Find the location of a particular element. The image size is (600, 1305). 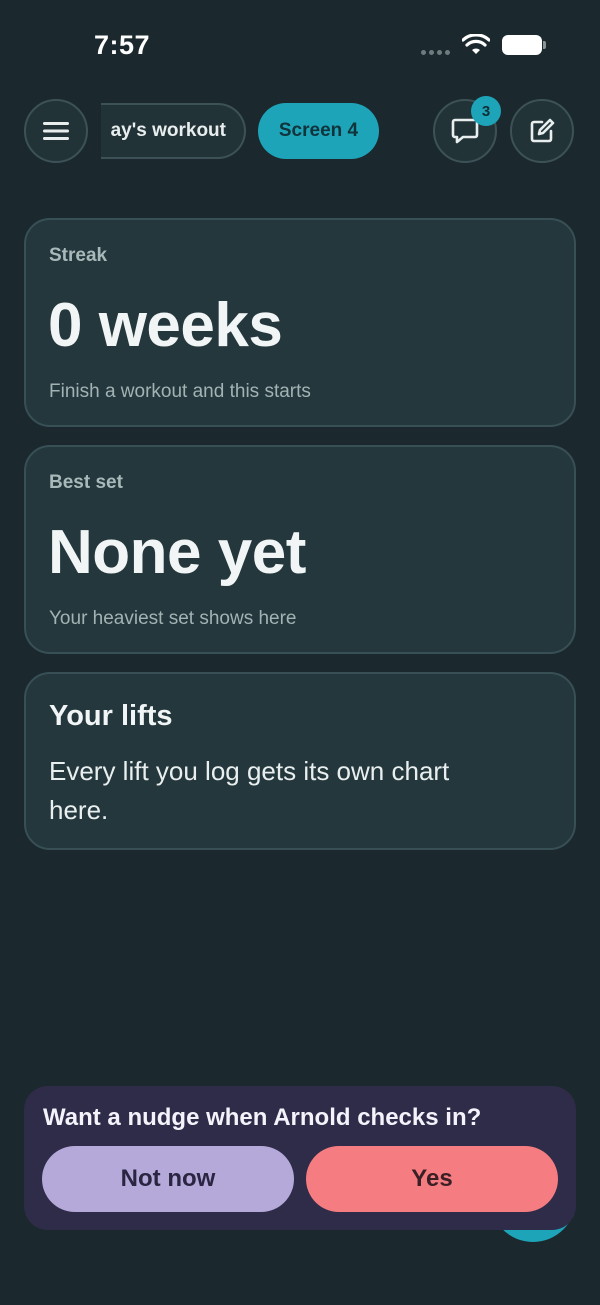

new-entry-button is located at coordinates (542, 131).